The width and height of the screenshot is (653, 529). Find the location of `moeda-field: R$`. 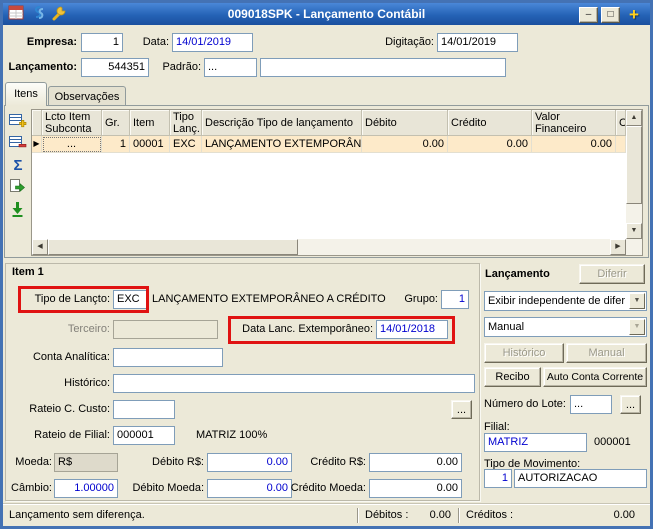

moeda-field: R$ is located at coordinates (86, 462).